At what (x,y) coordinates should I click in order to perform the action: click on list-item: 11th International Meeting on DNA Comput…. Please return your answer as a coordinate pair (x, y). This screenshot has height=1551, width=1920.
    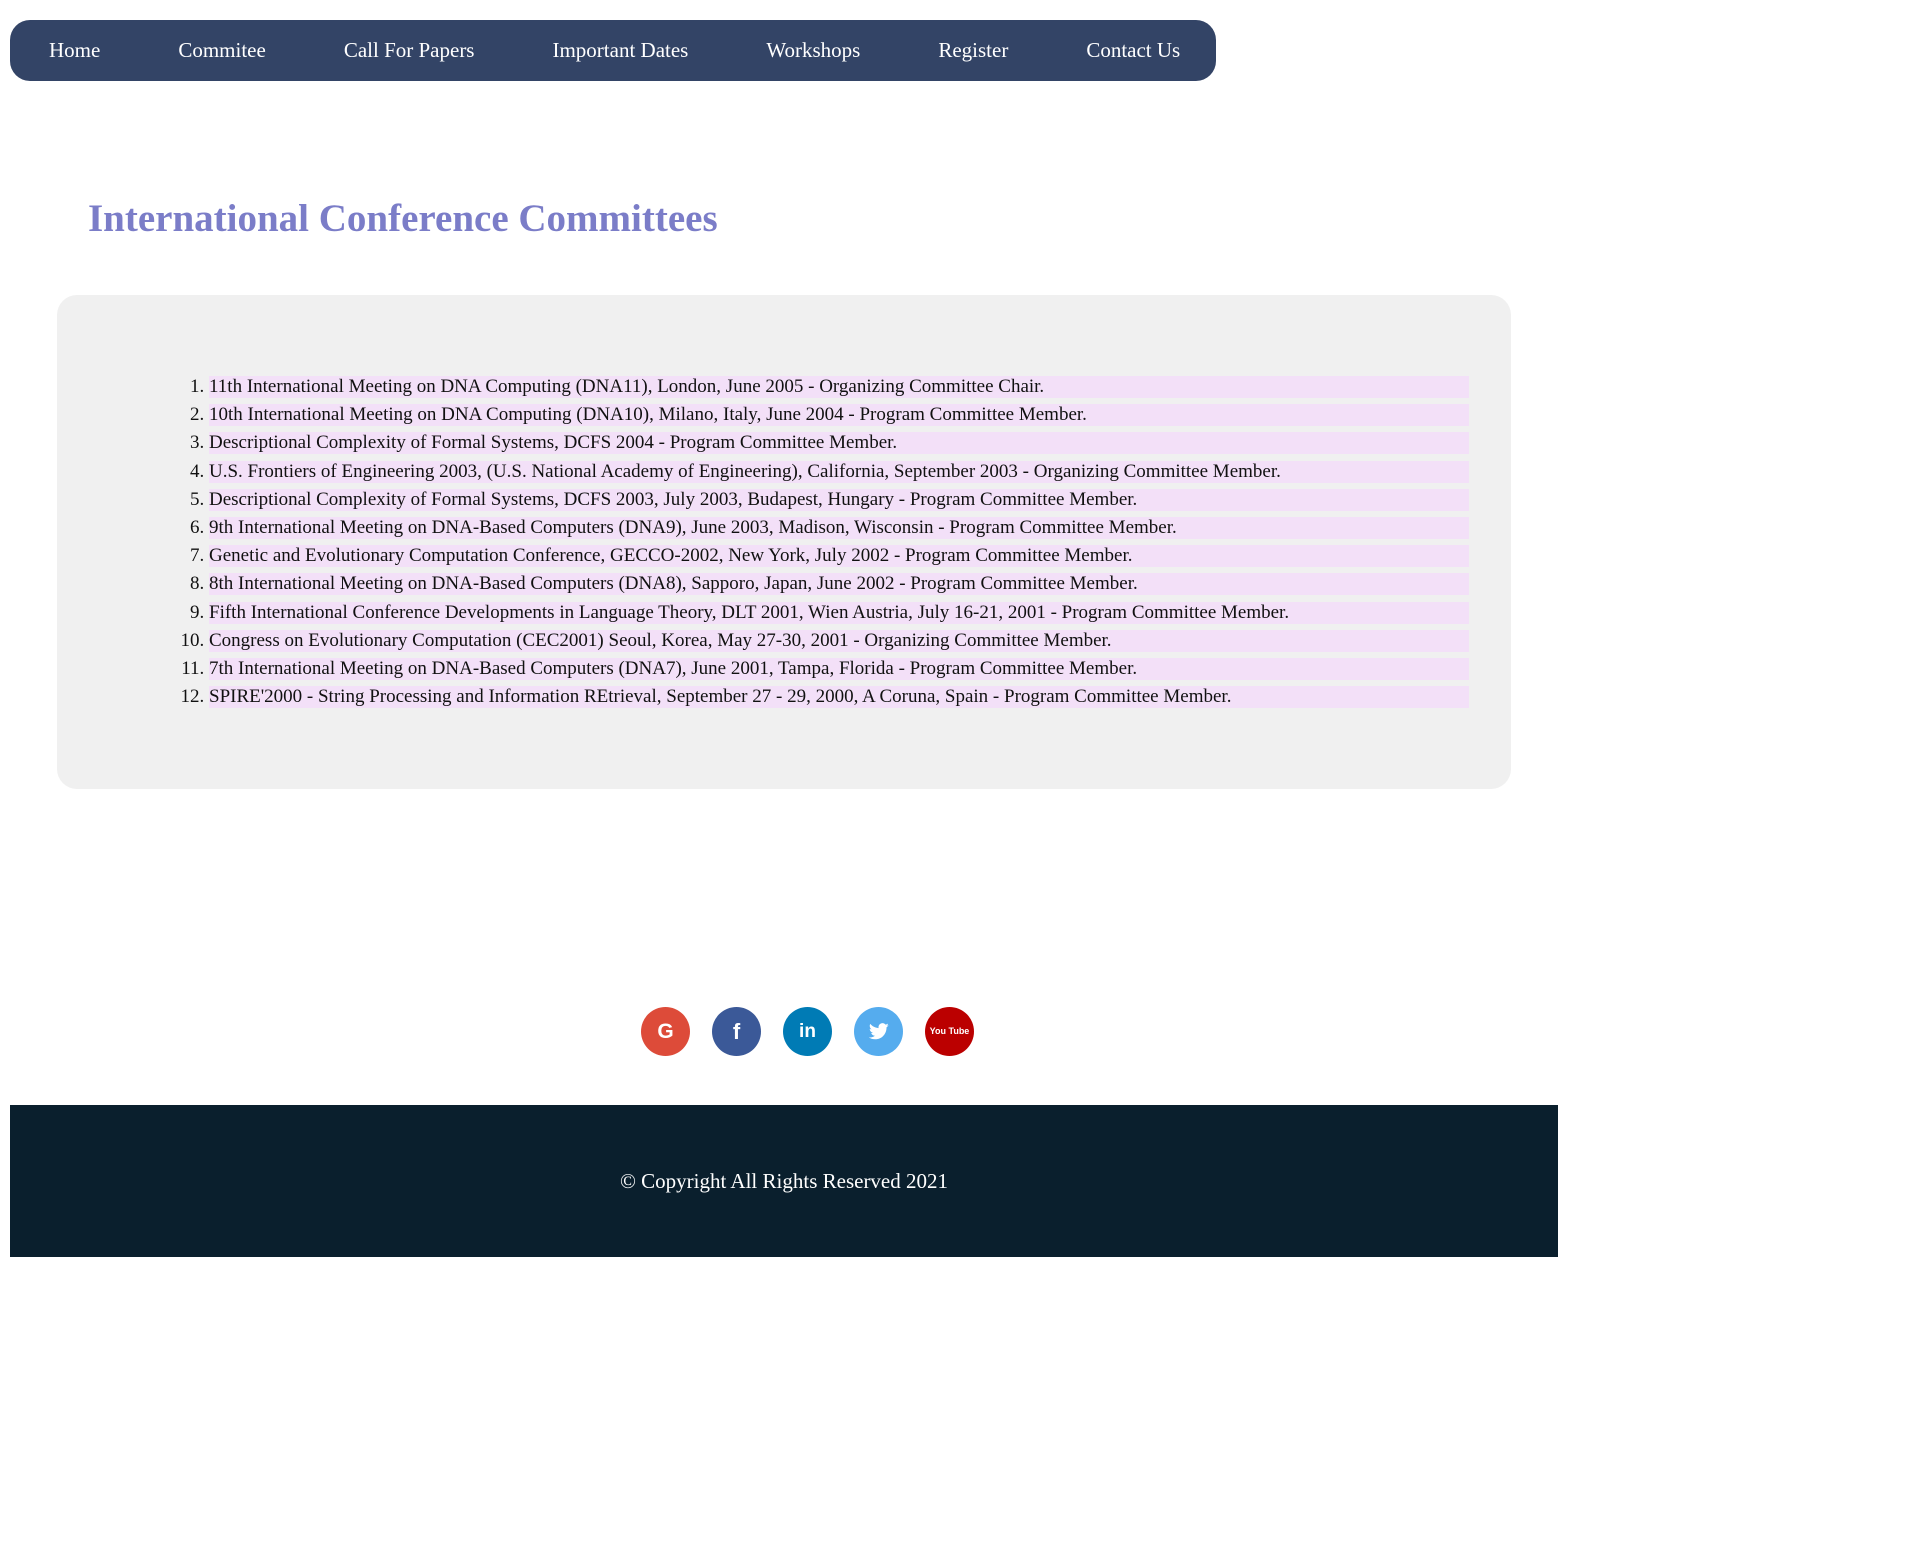
    Looking at the image, I should click on (839, 387).